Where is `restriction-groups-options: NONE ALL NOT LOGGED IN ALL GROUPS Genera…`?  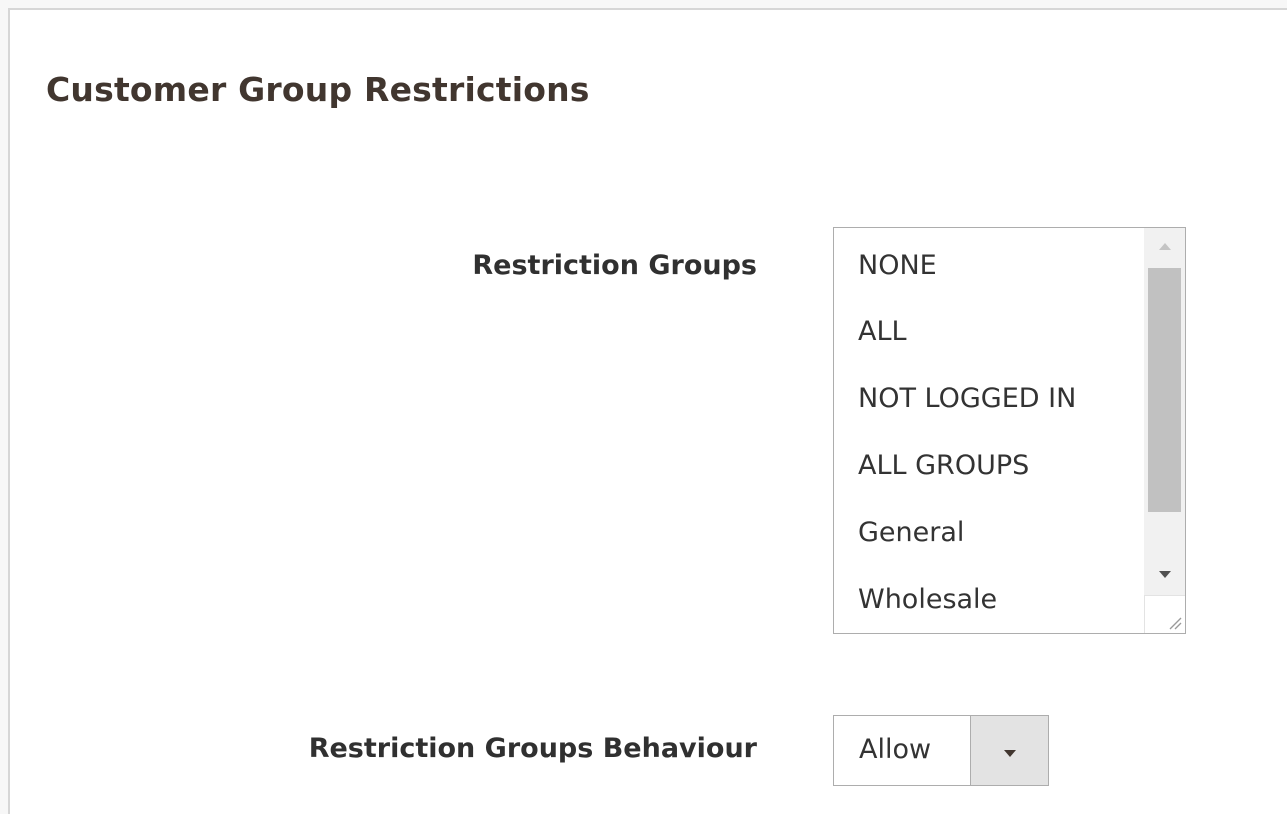 restriction-groups-options: NONE ALL NOT LOGGED IN ALL GROUPS Genera… is located at coordinates (989, 430).